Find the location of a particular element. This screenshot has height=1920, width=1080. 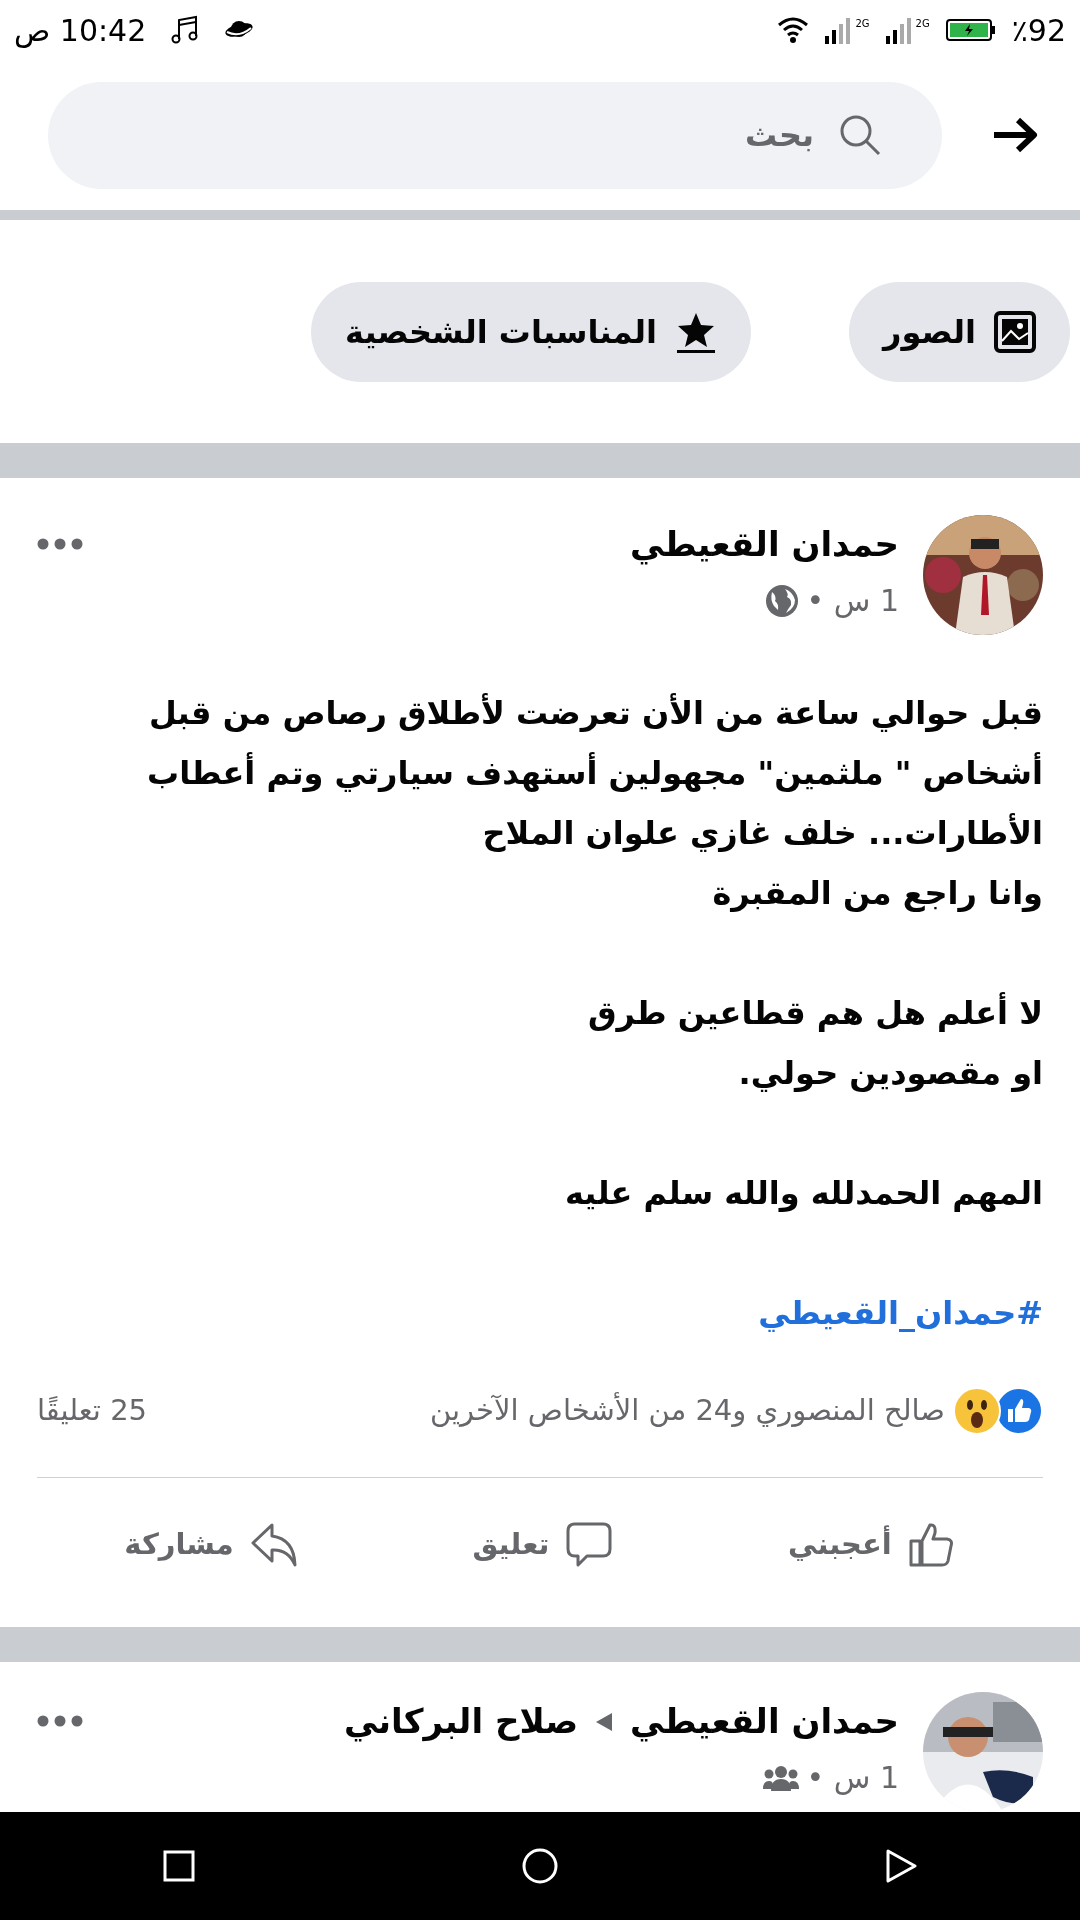

post-paragraph: قبل حوالي ساعة من الأن تعرضت لأطلاق رصاص من قبل أشخاص " ملثمين" مجهولين أستهدف سيارتي وتم أعطاب الأطارات... خلف غازي علوان الملاح وانا راجع من المقبرة is located at coordinates (594, 803).